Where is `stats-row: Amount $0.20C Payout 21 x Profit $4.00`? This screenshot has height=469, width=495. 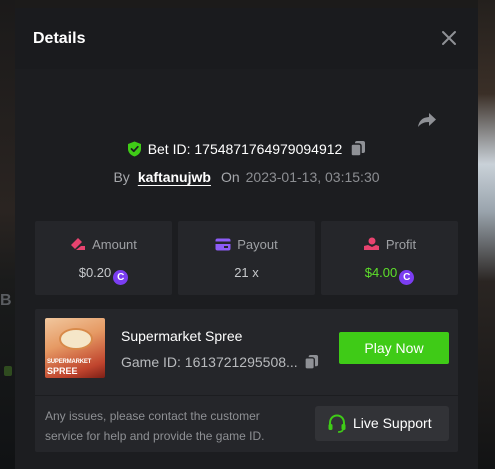
stats-row: Amount $0.20C Payout 21 x Profit $4.00 is located at coordinates (246, 258).